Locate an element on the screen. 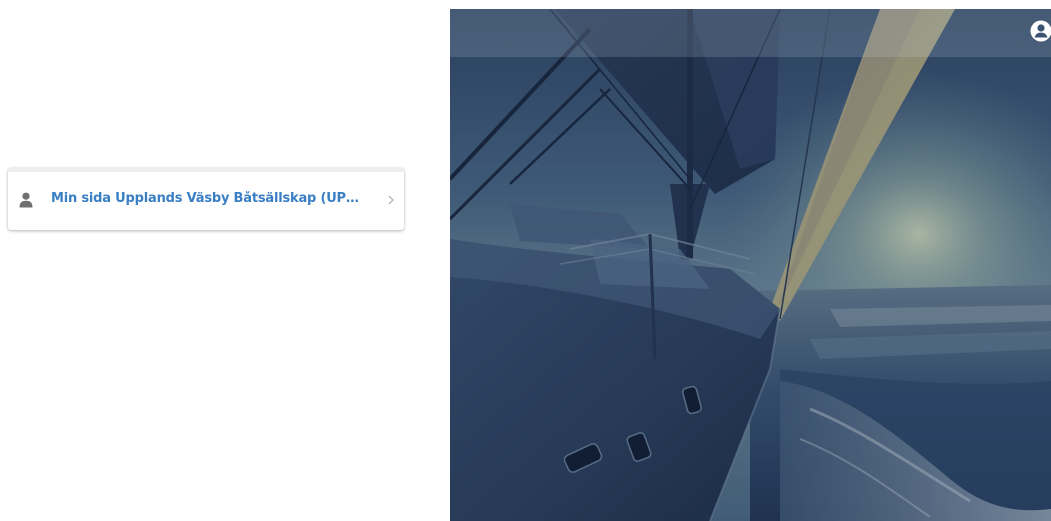 Image resolution: width=1051 pixels, height=521 pixels. user-icon is located at coordinates (26, 200).